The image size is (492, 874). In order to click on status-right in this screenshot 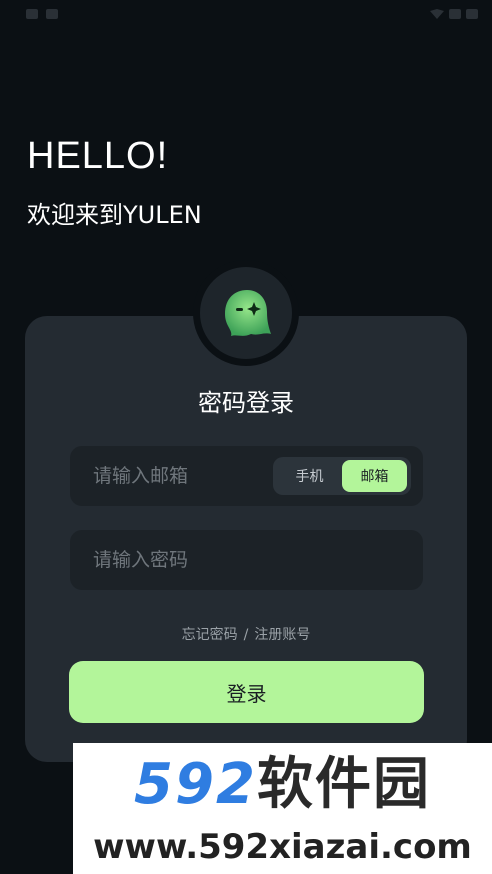, I will do `click(454, 14)`.